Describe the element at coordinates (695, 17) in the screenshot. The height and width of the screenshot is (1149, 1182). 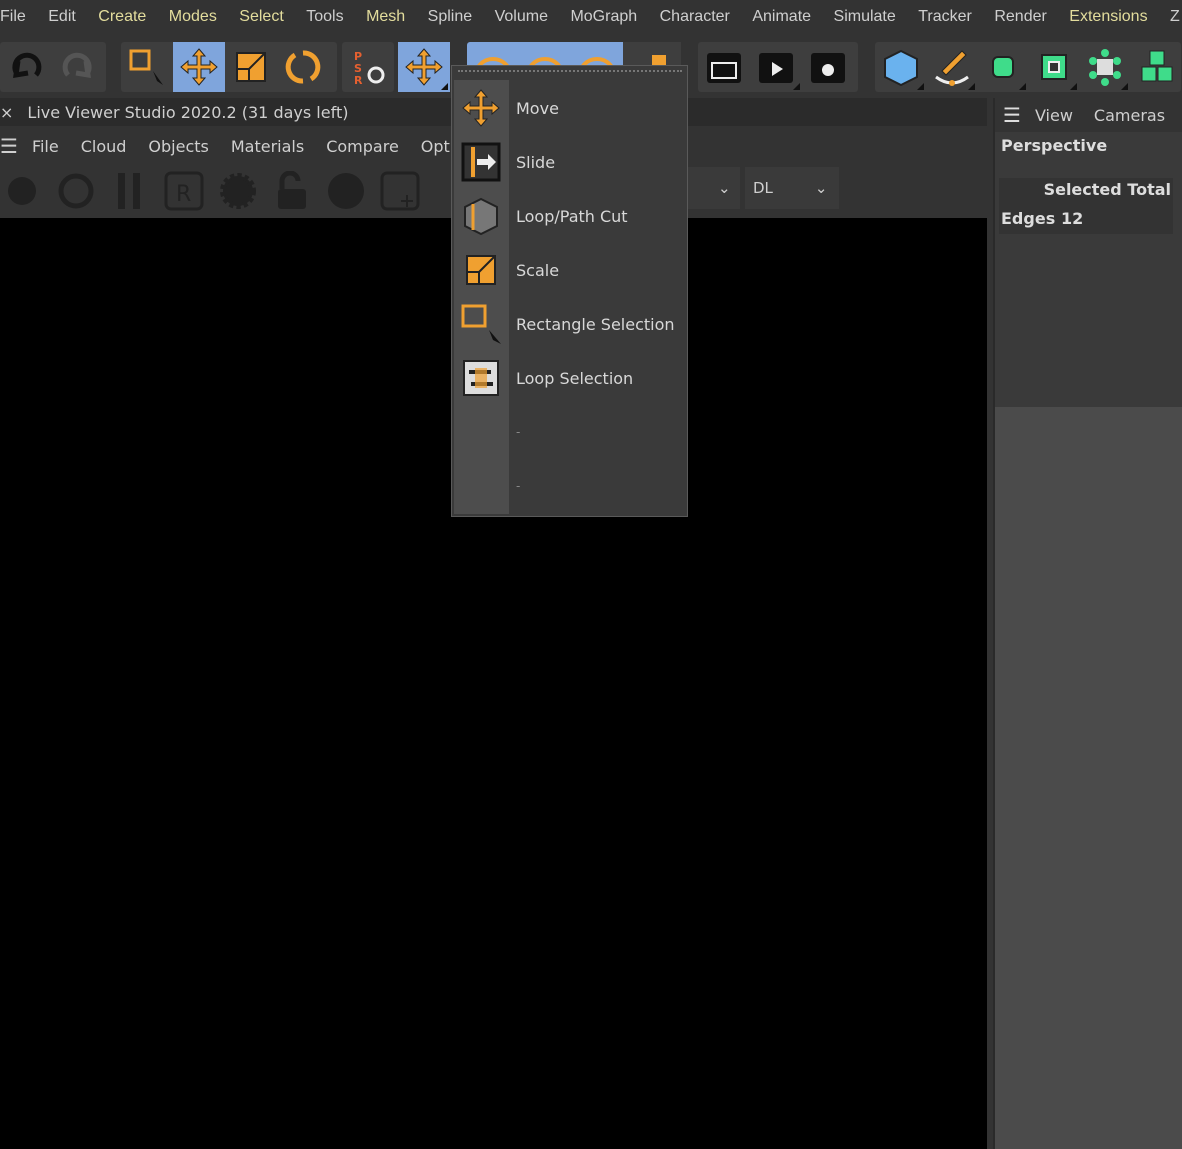
I see `menu-character: Character` at that location.